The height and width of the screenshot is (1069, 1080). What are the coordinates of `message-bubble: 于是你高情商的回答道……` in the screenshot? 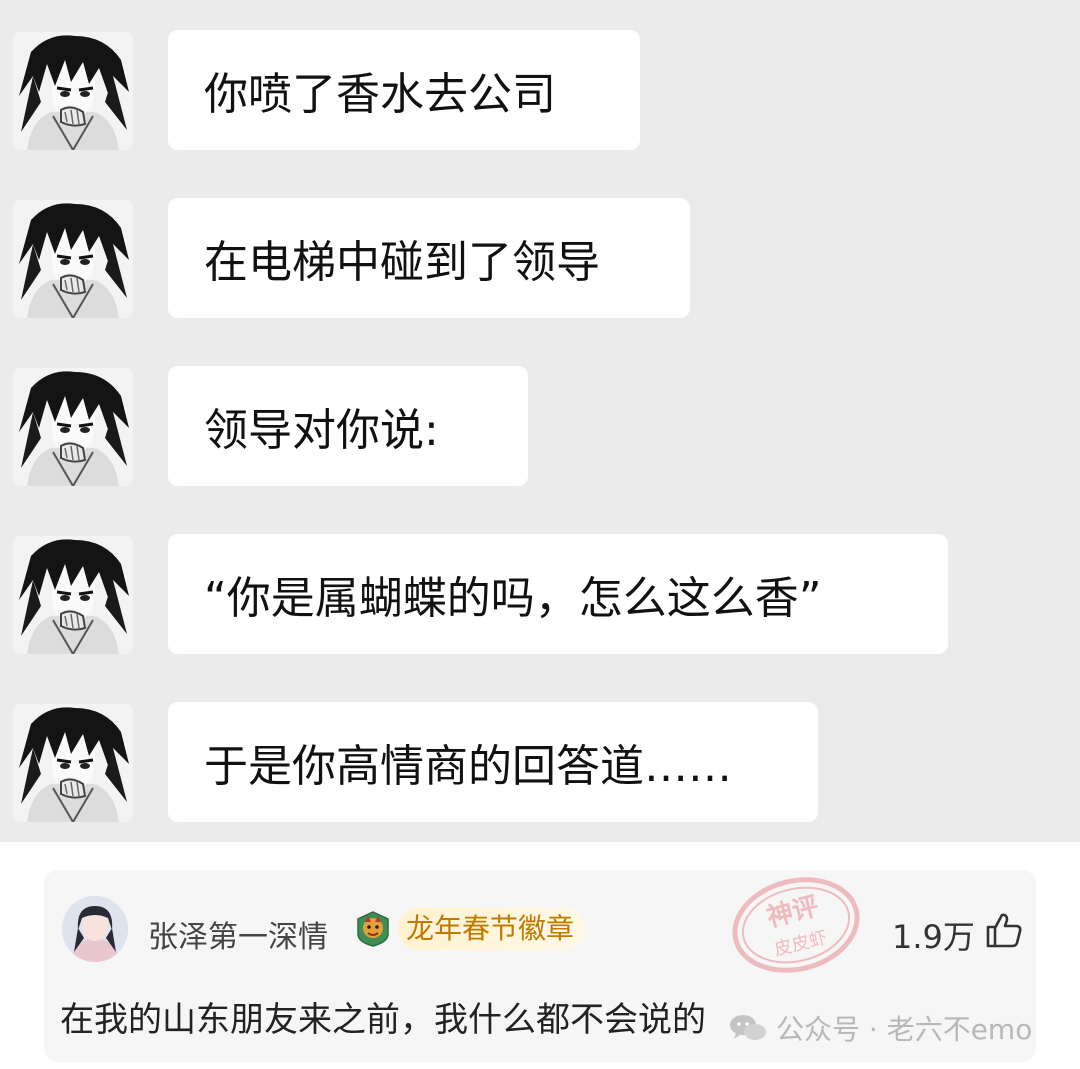 It's located at (493, 762).